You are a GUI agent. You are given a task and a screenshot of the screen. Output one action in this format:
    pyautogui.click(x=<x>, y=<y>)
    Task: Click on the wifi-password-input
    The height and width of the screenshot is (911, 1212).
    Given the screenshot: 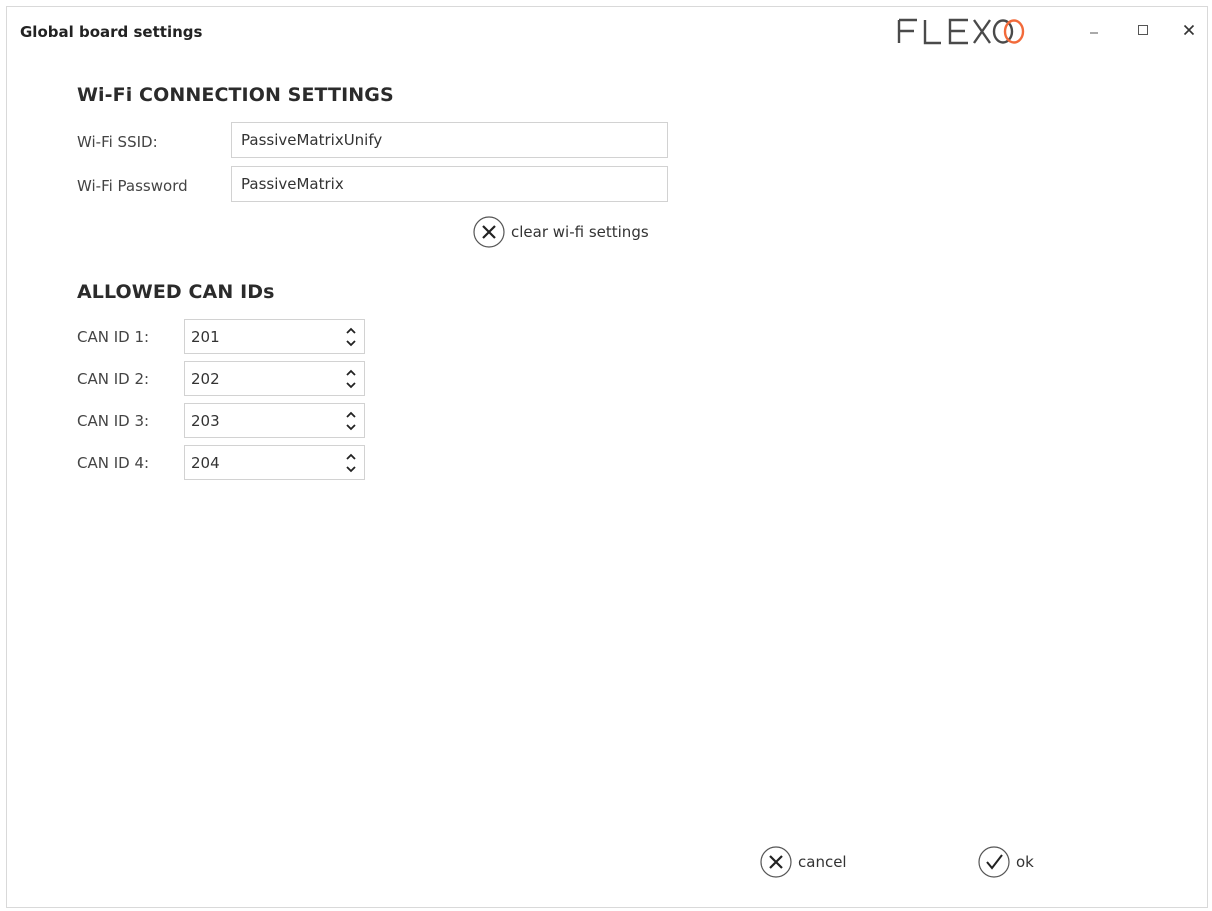 What is the action you would take?
    pyautogui.click(x=449, y=184)
    